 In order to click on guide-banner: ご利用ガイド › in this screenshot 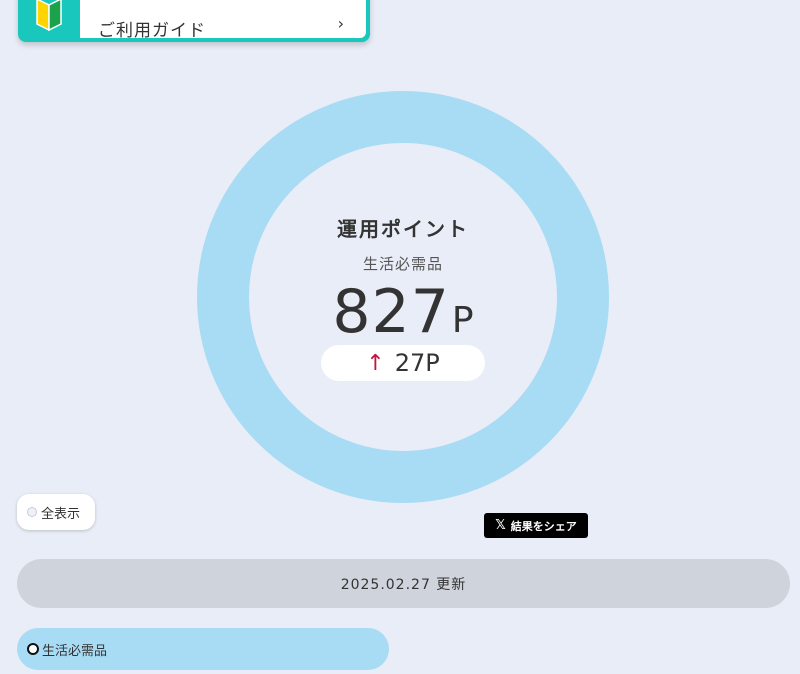, I will do `click(194, 21)`.